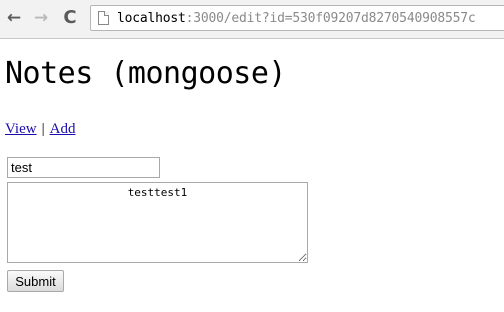  What do you see at coordinates (35, 281) in the screenshot?
I see `submit-button: Submit` at bounding box center [35, 281].